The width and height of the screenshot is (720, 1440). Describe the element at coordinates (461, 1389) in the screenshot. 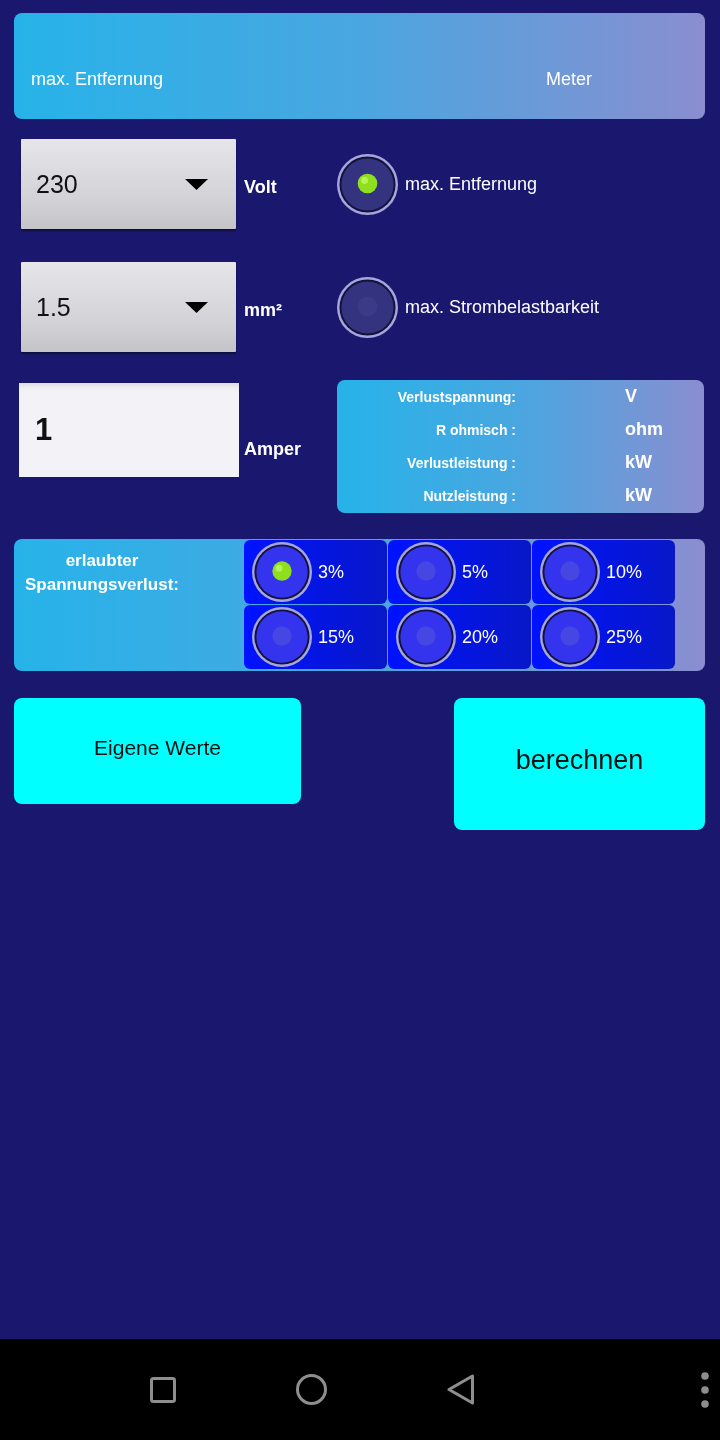

I see `back-icon` at that location.